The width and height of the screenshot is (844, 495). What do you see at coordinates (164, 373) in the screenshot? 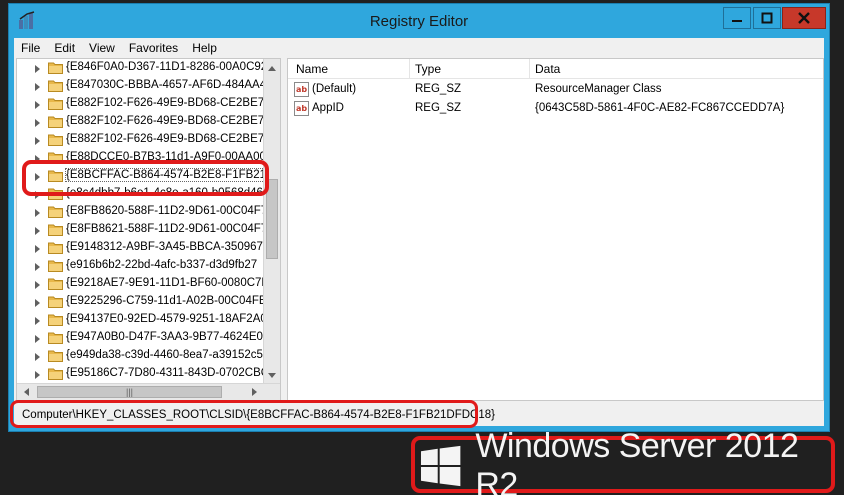
I see `tree-key-label: {E95186C7-7D80-4311-843D-0702CBC` at bounding box center [164, 373].